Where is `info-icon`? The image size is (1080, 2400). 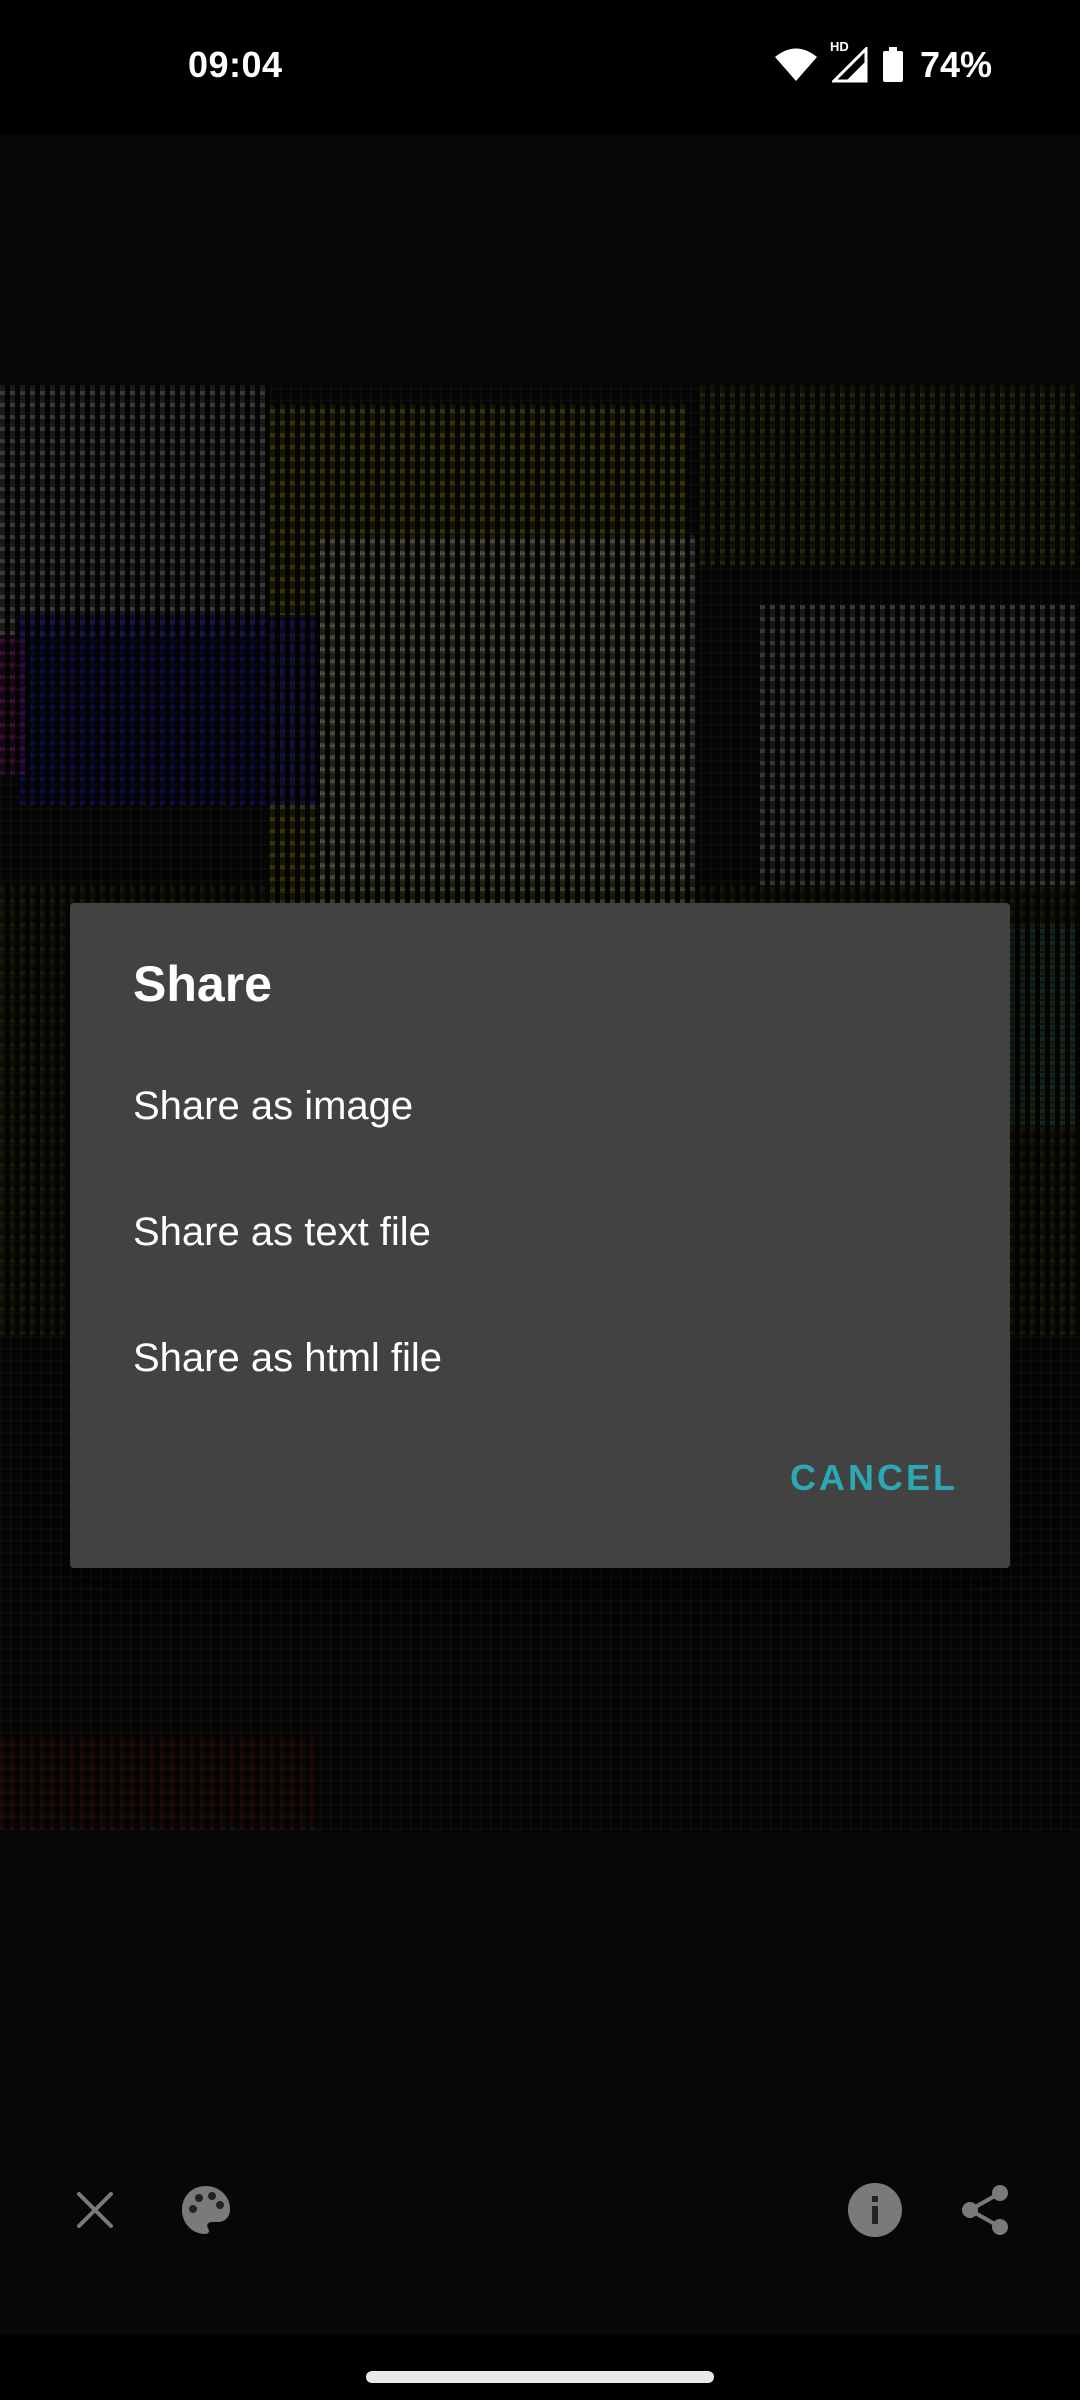
info-icon is located at coordinates (875, 2210).